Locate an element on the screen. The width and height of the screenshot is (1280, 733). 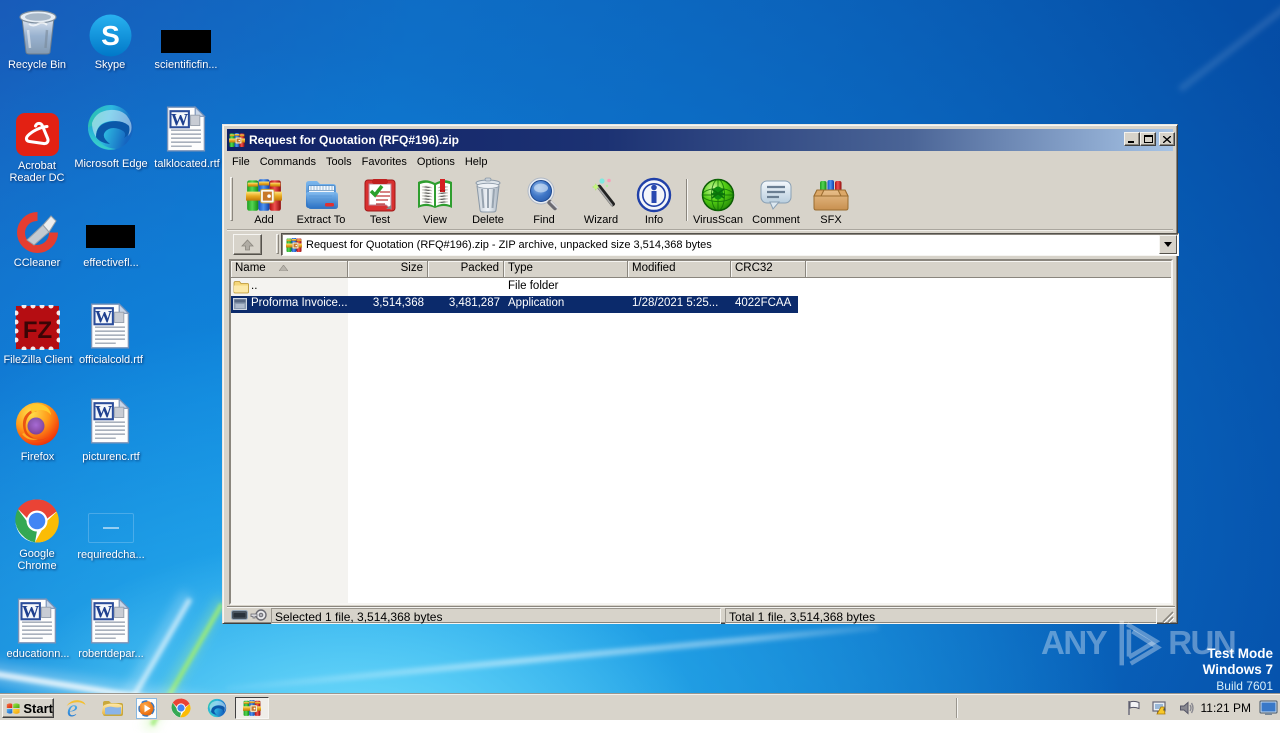
svg-text: FZ is located at coordinates (37, 330).